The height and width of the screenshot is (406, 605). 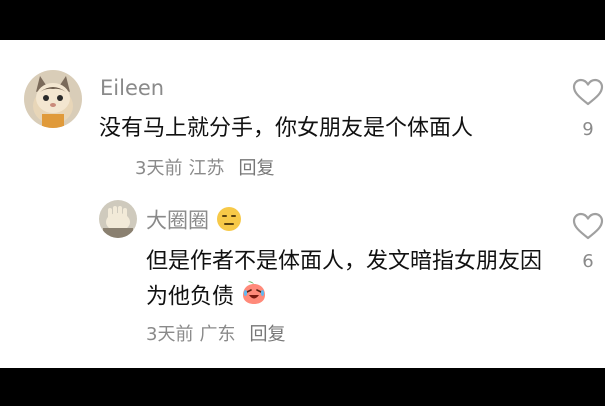 What do you see at coordinates (132, 88) in the screenshot?
I see `comment-author: Eileen` at bounding box center [132, 88].